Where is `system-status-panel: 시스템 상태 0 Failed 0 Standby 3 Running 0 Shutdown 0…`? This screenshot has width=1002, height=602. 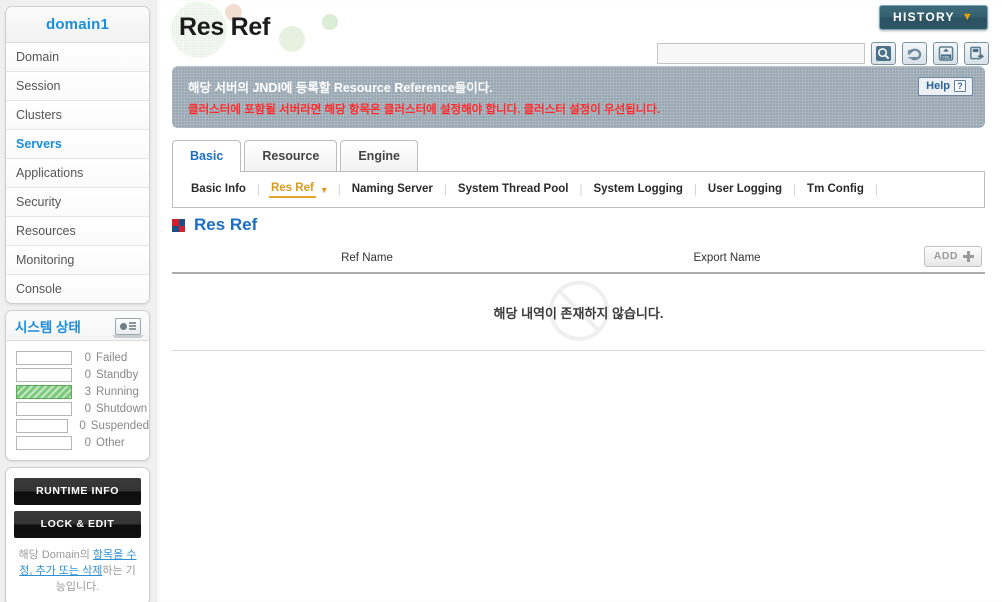 system-status-panel: 시스템 상태 0 Failed 0 Standby 3 Running 0 Shutdown 0… is located at coordinates (77, 385).